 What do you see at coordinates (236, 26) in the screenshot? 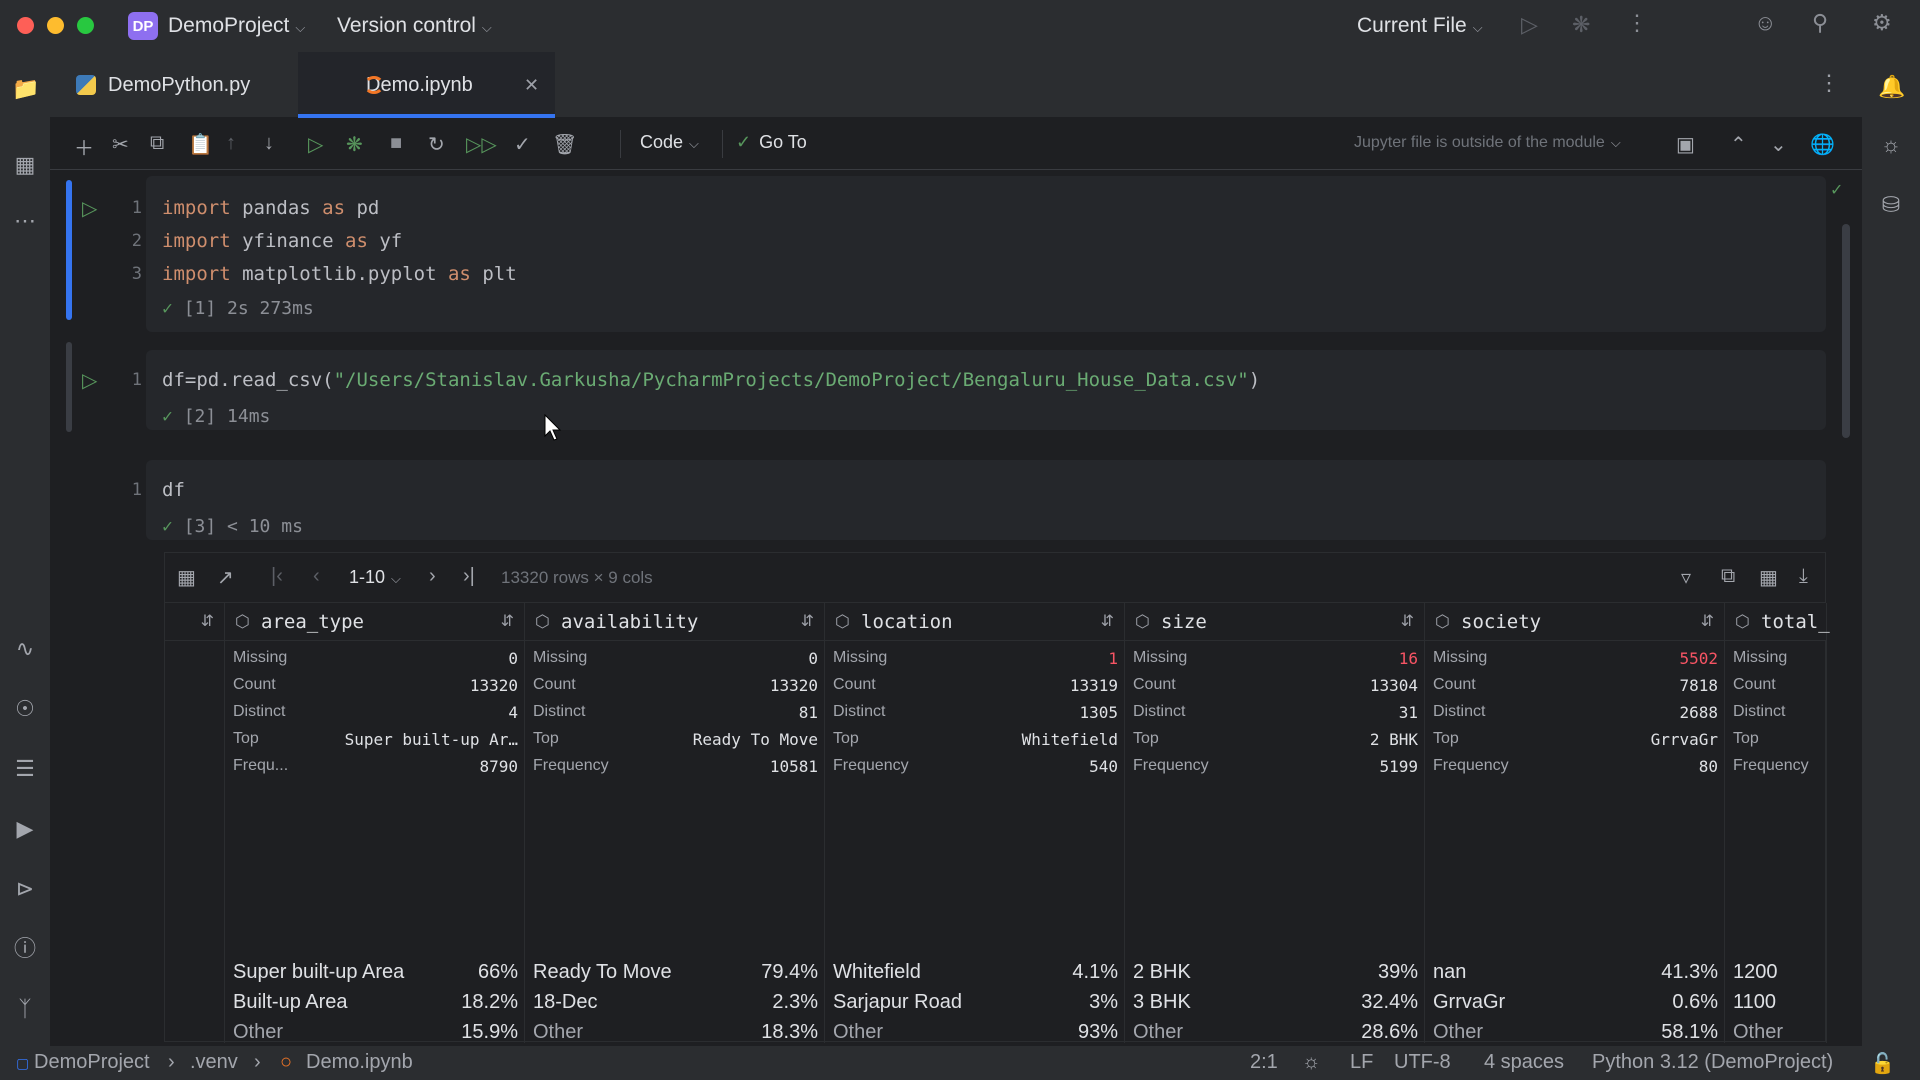
I see `project-switcher: DemoProject ⌵` at bounding box center [236, 26].